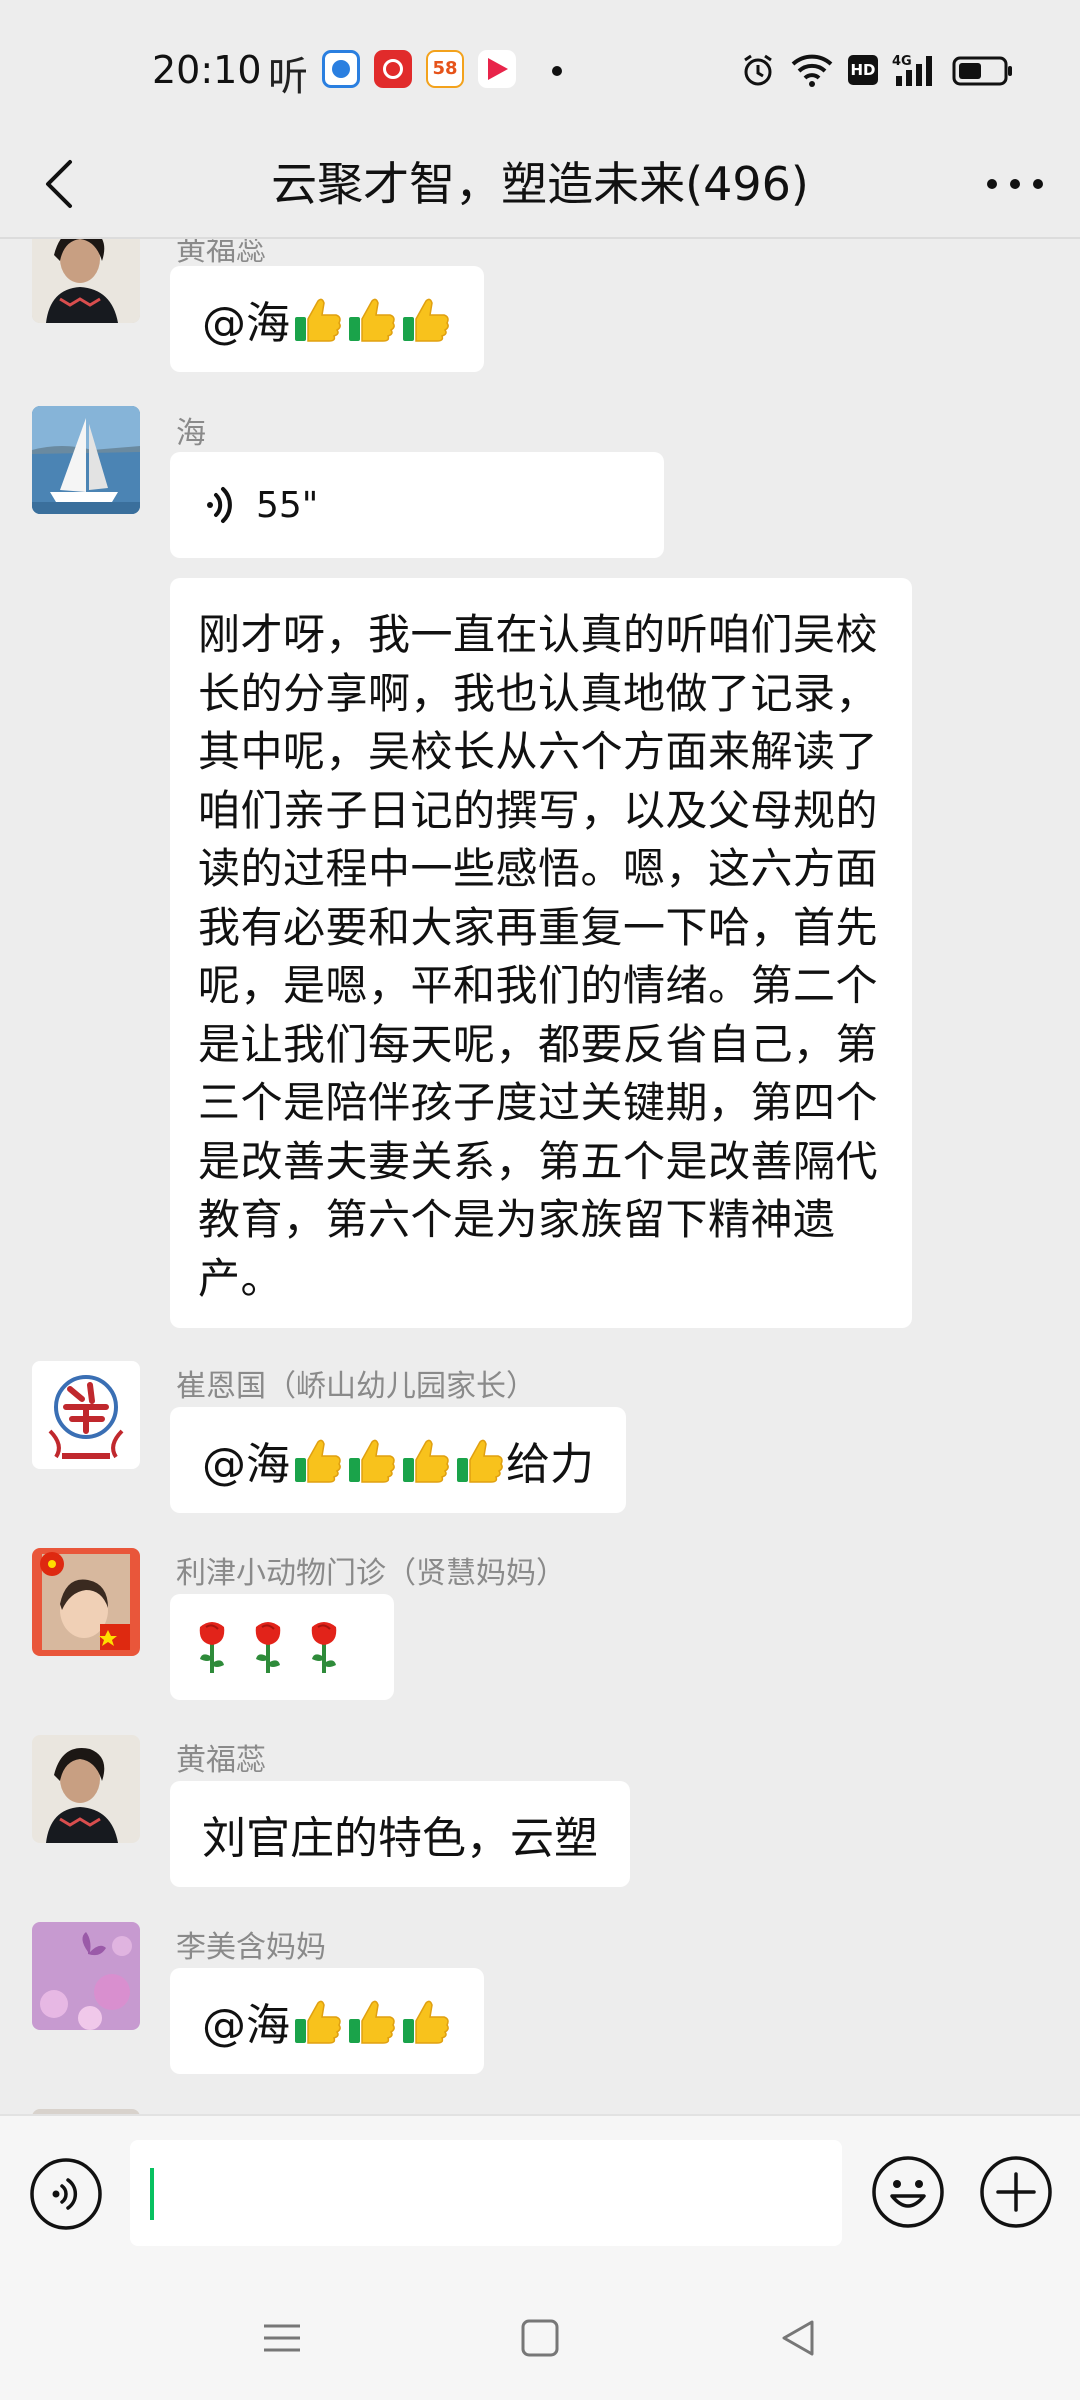  Describe the element at coordinates (288, 77) in the screenshot. I see `ting-app-icon: 听` at that location.